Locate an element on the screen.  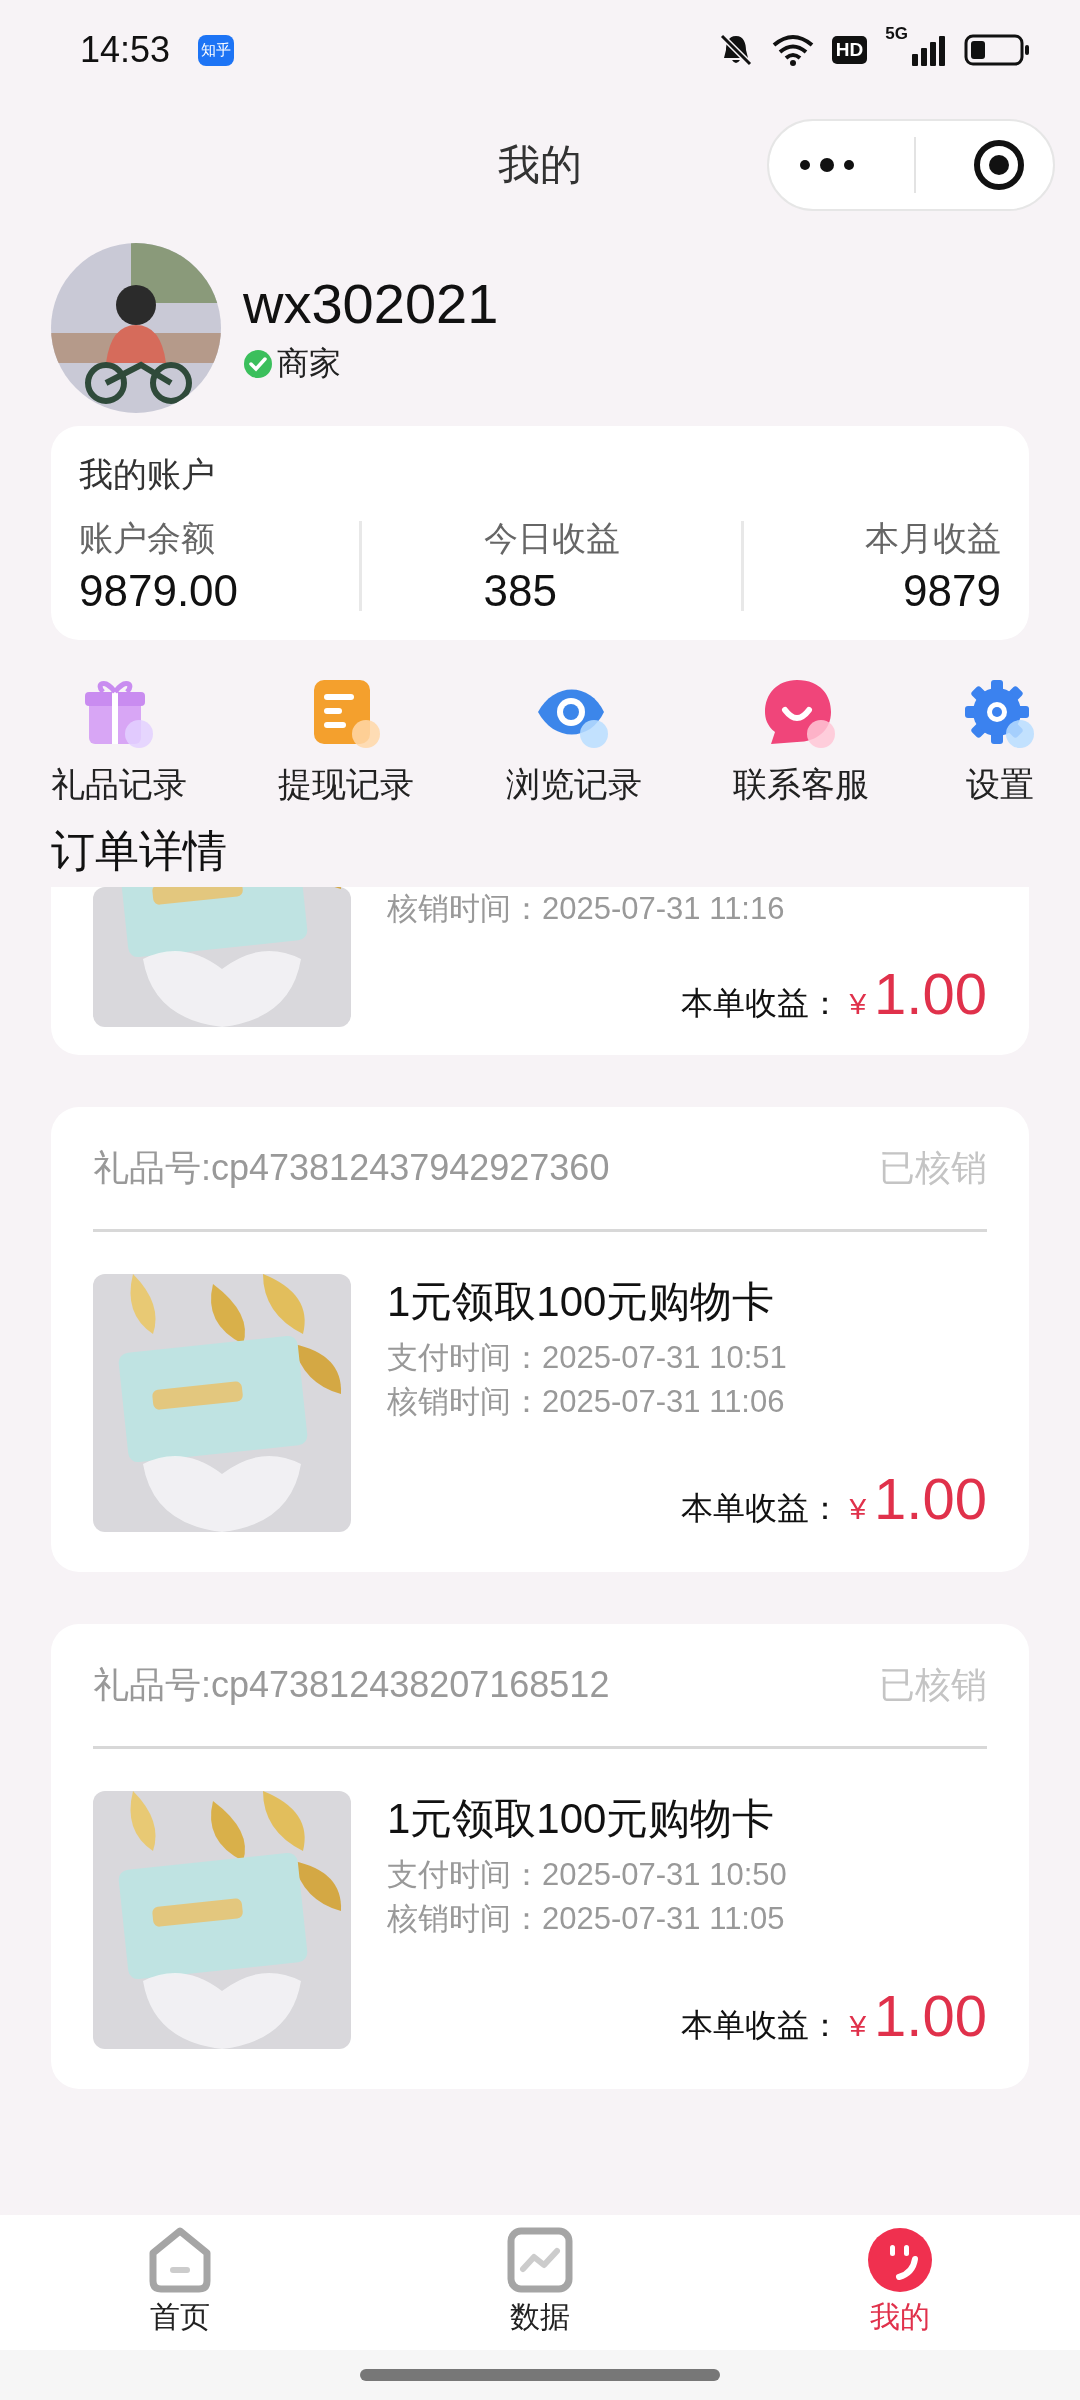
pay-time: 支付时间：2025-07-31 10:51 is located at coordinates (587, 1358).